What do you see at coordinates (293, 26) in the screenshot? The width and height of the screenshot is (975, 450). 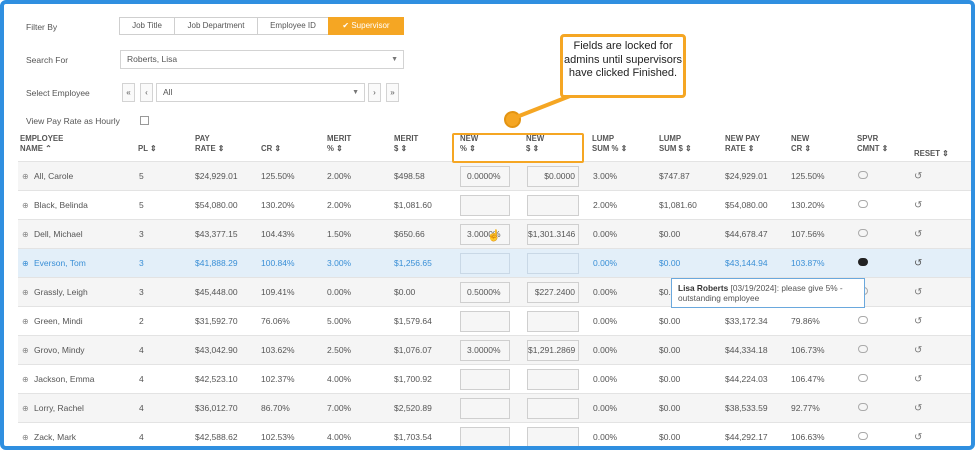 I see `filter-employee-id-button: Employee ID` at bounding box center [293, 26].